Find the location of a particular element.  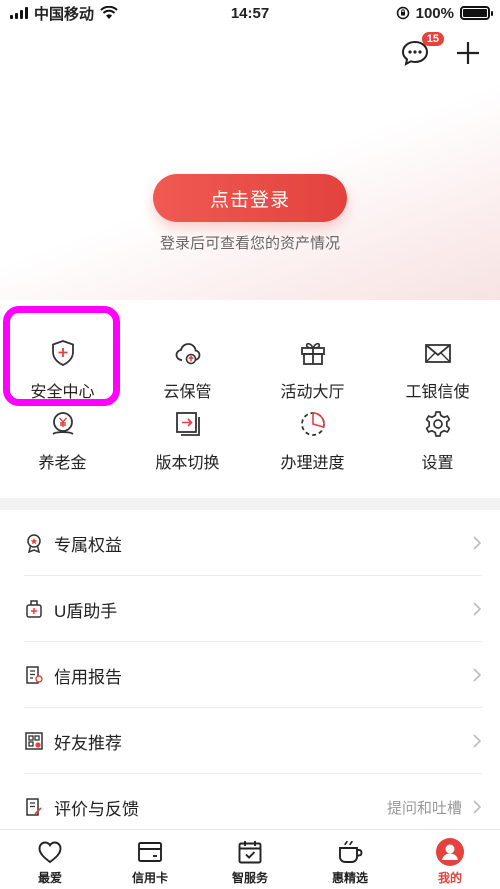

tab-label: 智服务 is located at coordinates (249, 878).